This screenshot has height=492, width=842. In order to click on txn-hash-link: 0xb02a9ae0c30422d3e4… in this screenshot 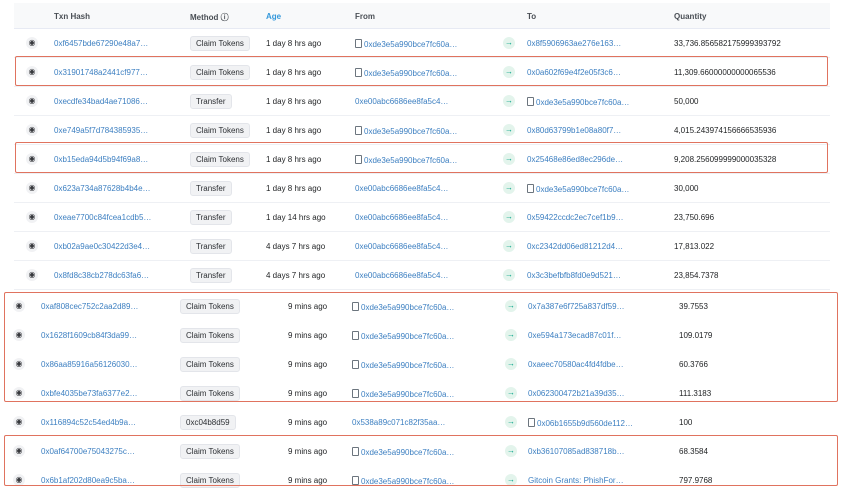, I will do `click(102, 246)`.